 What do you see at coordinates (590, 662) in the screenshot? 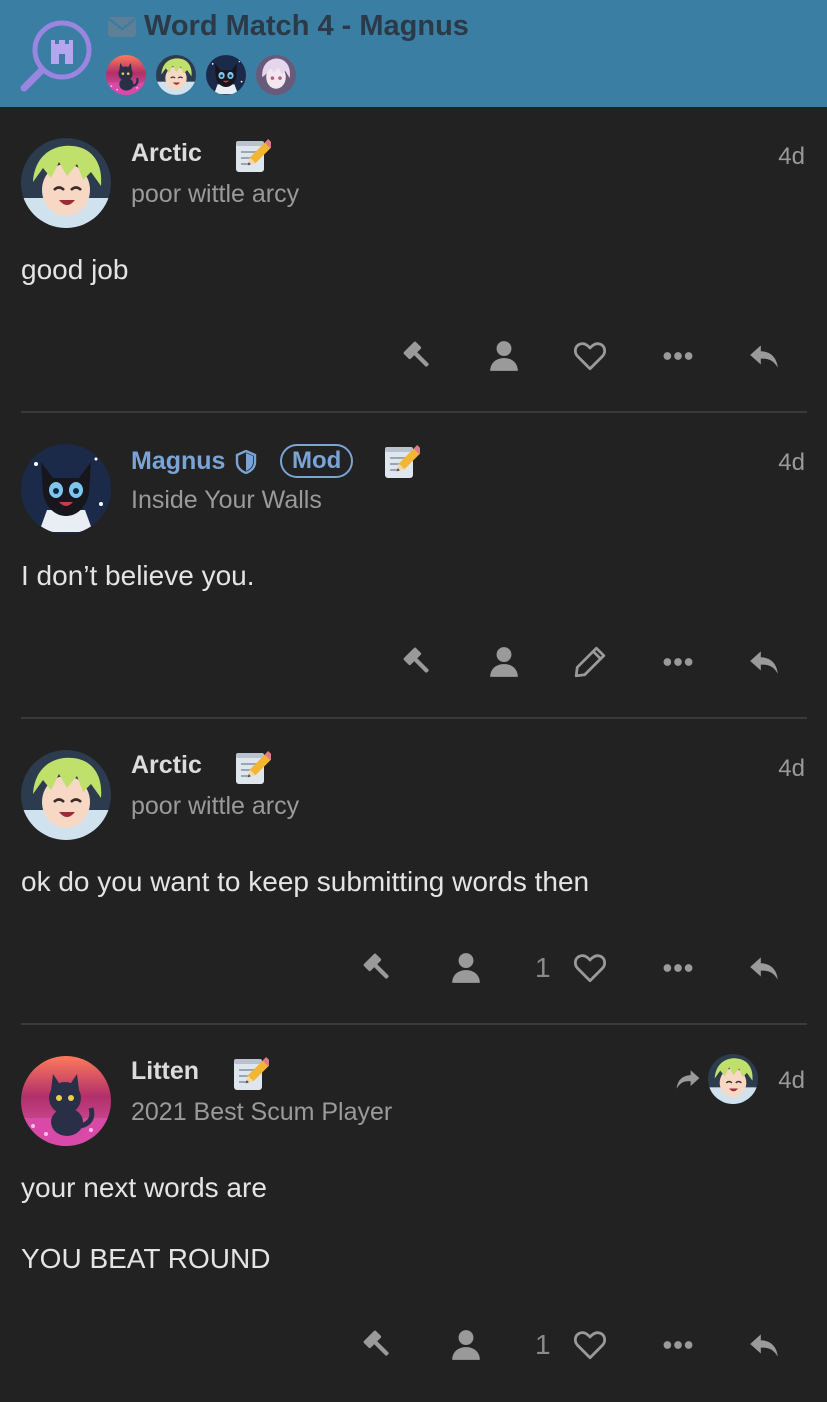
I see `edit-icon` at bounding box center [590, 662].